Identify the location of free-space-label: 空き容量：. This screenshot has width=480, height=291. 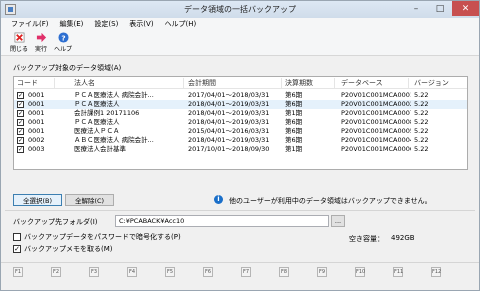
(366, 239).